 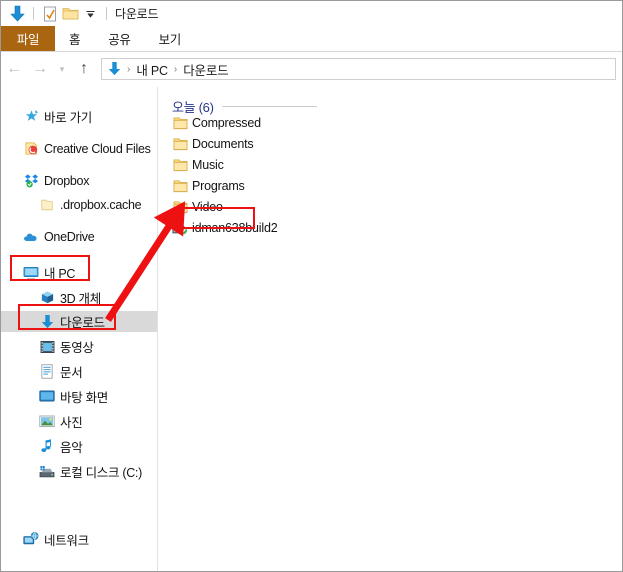 What do you see at coordinates (205, 69) in the screenshot?
I see `breadcrumb-item-downloads: 다운로드` at bounding box center [205, 69].